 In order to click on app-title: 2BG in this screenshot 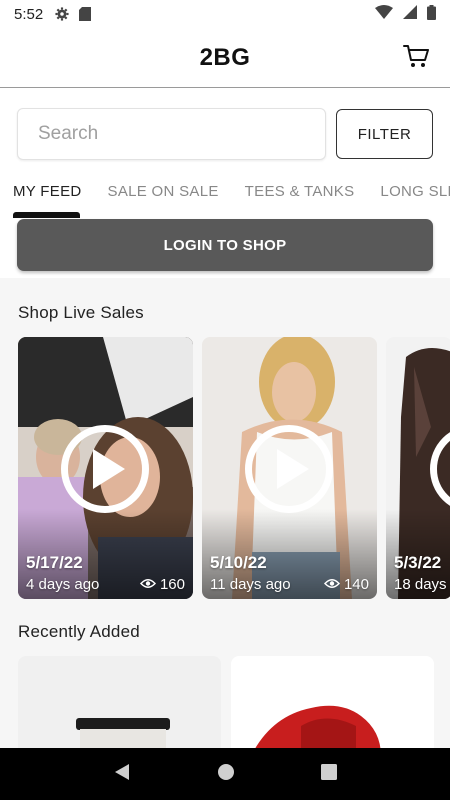, I will do `click(225, 57)`.